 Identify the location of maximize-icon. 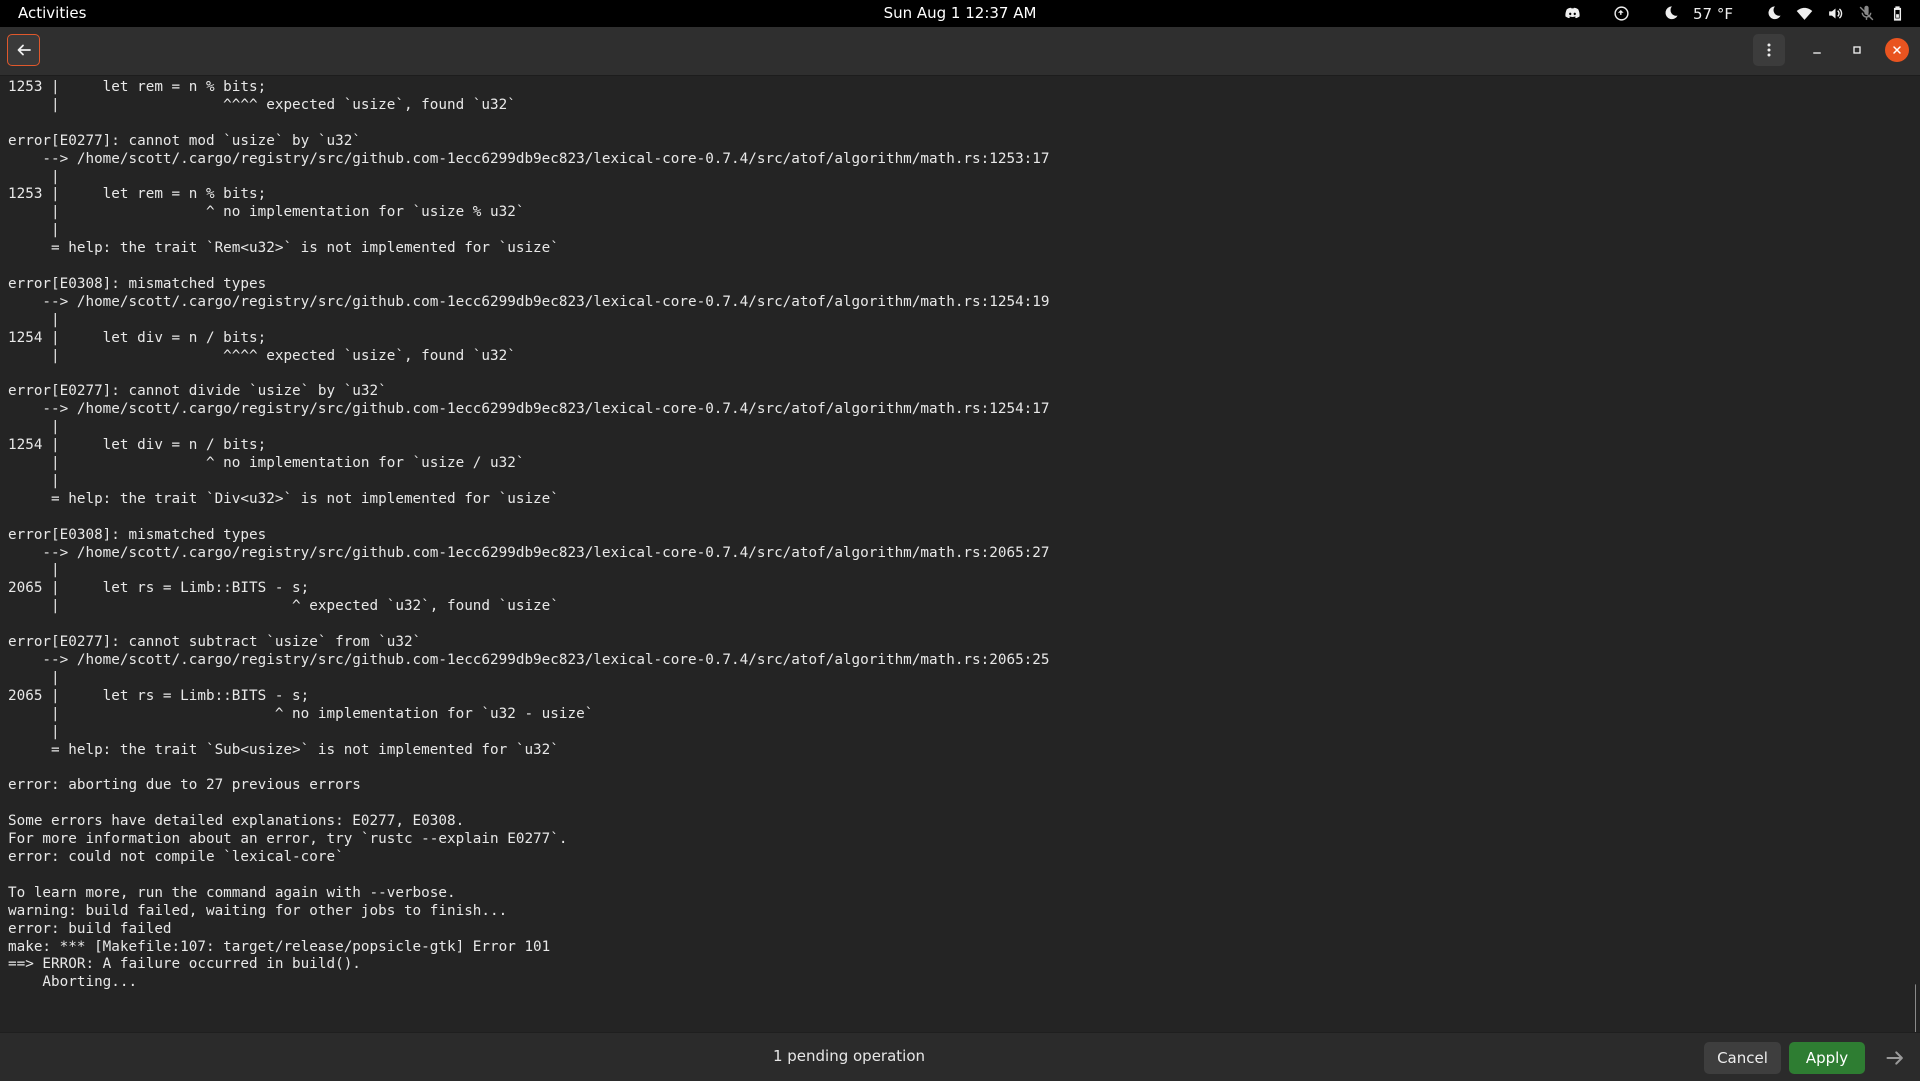
(1857, 50).